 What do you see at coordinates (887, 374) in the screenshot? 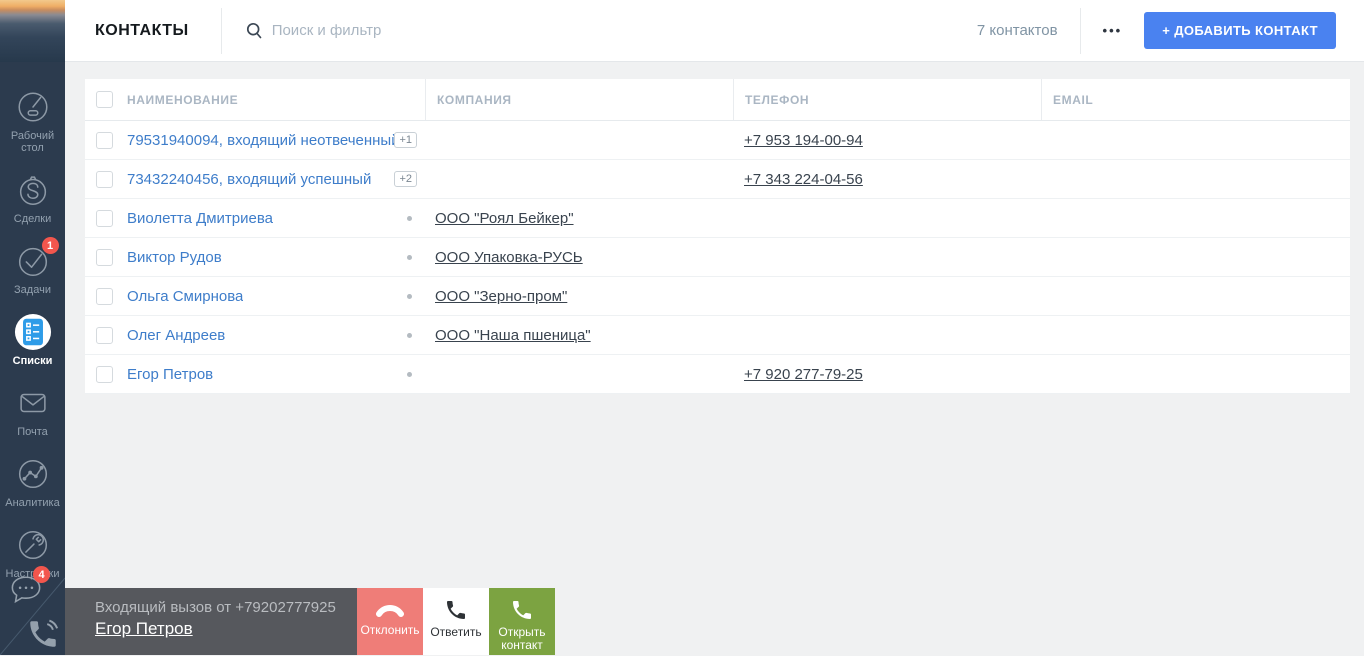
I see `phone-cell: +7 920 277-79-25` at bounding box center [887, 374].